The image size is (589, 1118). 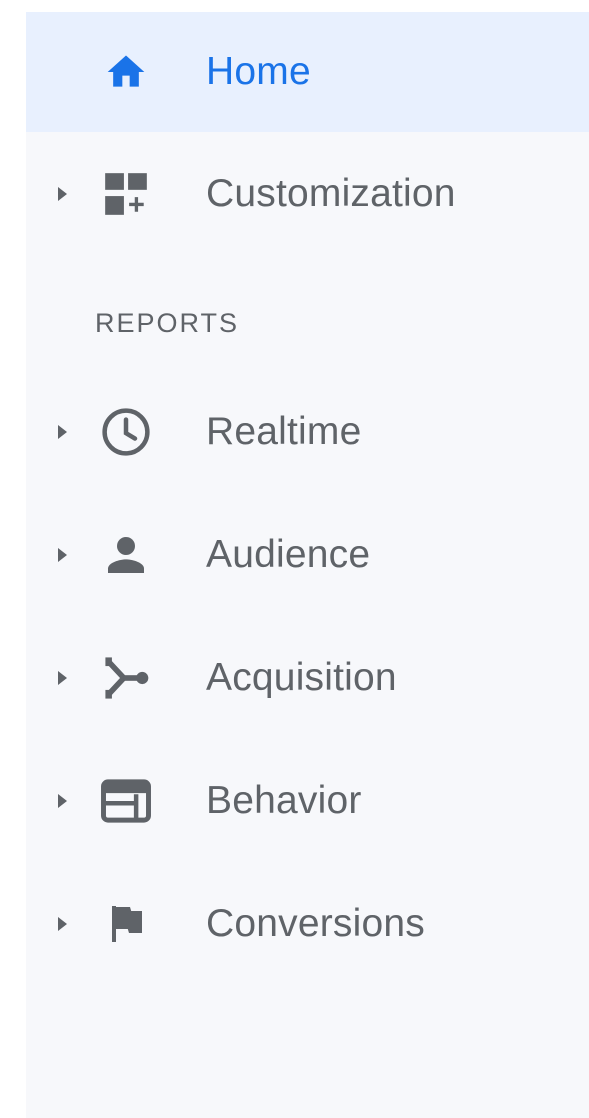 I want to click on nav-item-label: Conversions, so click(x=315, y=923).